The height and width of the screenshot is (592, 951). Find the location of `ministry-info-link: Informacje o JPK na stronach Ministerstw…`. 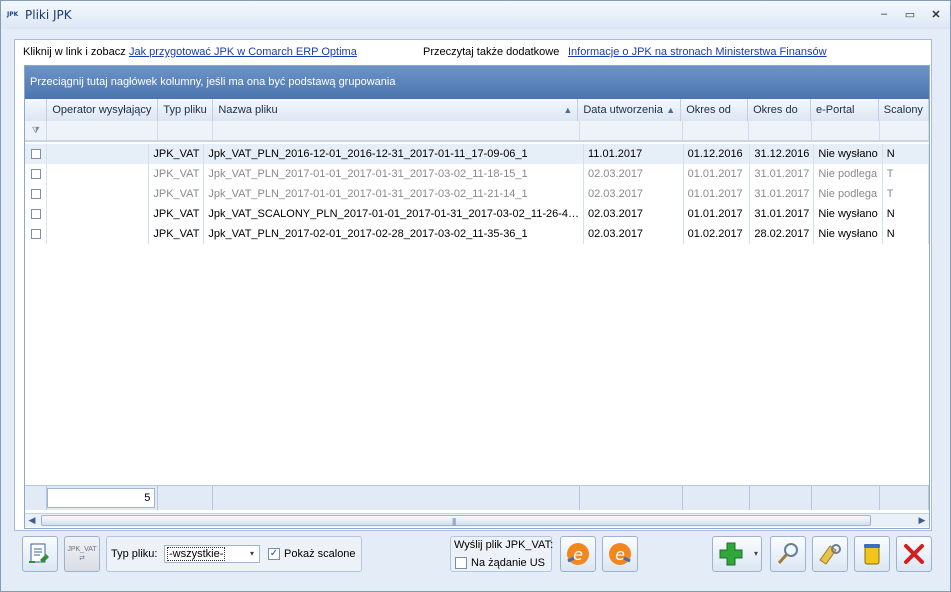

ministry-info-link: Informacje o JPK na stronach Ministerstw… is located at coordinates (697, 52).